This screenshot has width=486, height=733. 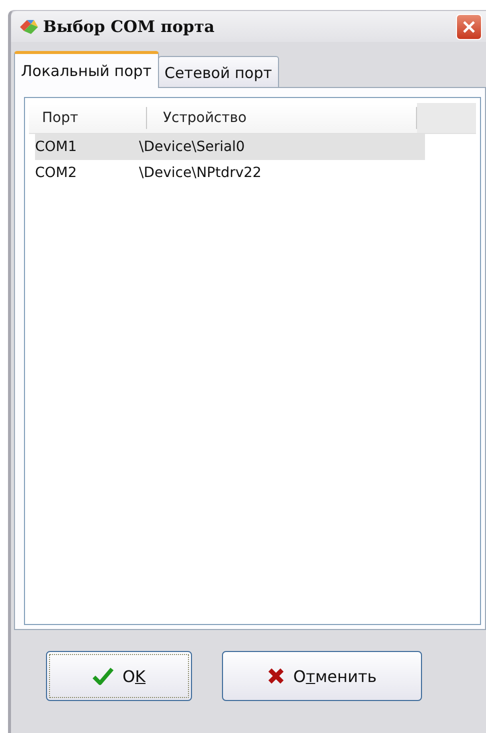 I want to click on tab: Сетевой порт, so click(x=218, y=72).